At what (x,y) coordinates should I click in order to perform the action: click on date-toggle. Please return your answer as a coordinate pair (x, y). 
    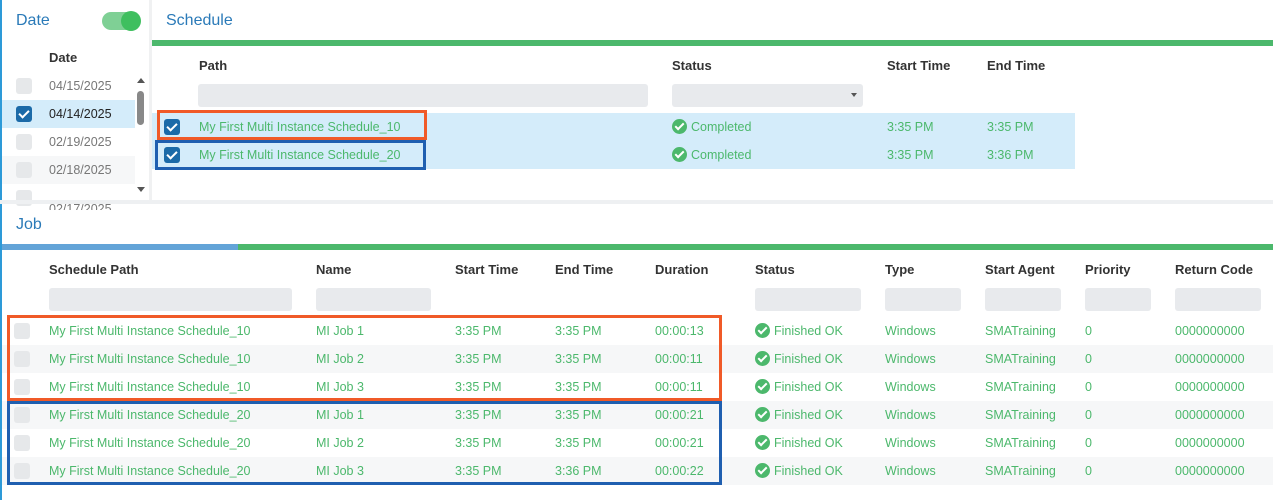
    Looking at the image, I should click on (121, 21).